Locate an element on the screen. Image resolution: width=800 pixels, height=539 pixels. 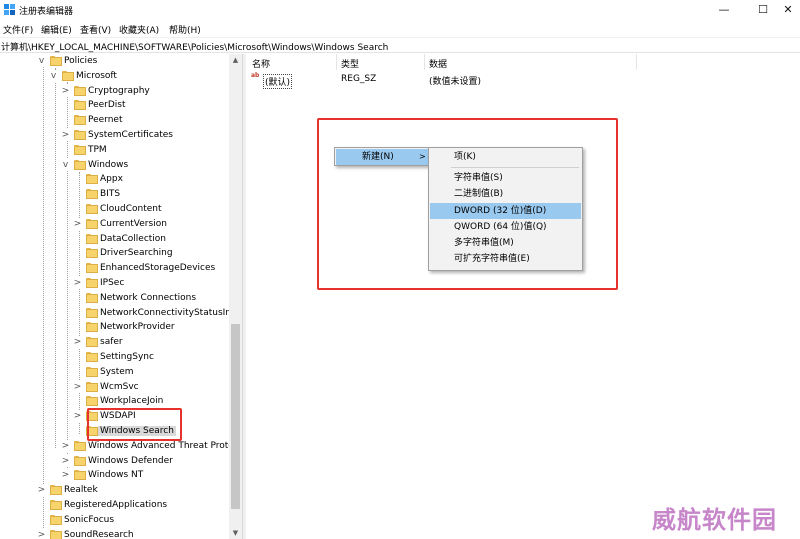
submenu-item: 多字符串值(M) is located at coordinates (505, 243).